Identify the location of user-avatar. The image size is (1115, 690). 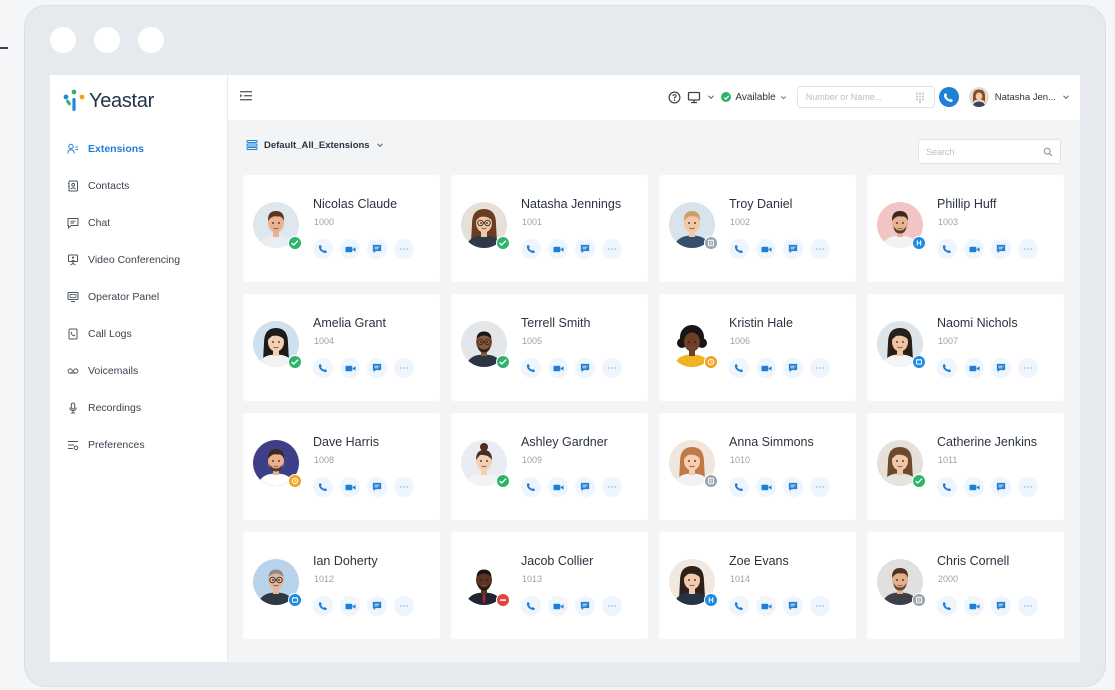
(978, 97).